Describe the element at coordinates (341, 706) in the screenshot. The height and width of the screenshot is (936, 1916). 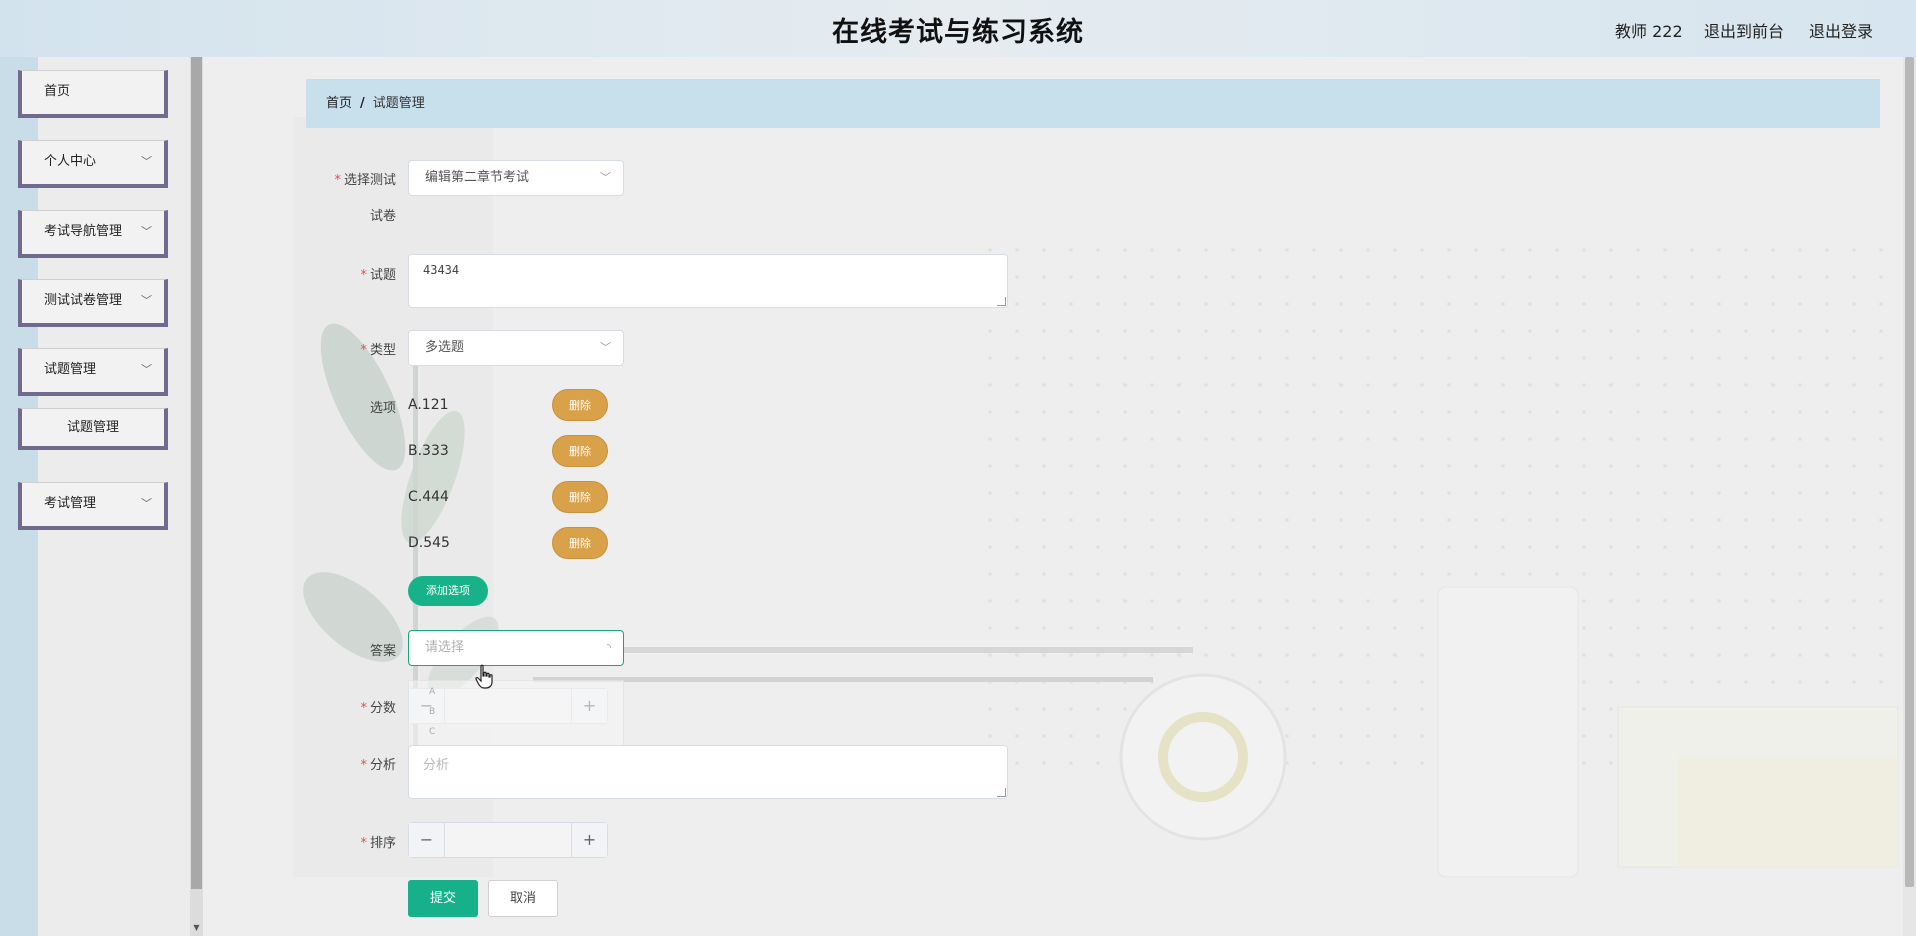
I see `score-label: * 分数` at that location.